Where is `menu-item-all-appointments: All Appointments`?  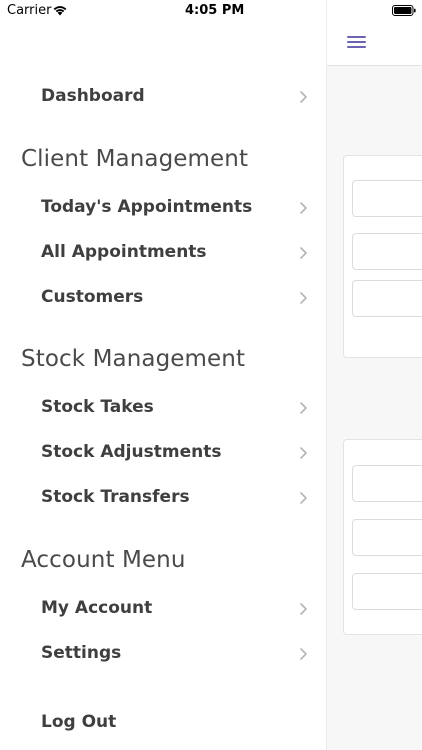
menu-item-all-appointments: All Appointments is located at coordinates (163, 253).